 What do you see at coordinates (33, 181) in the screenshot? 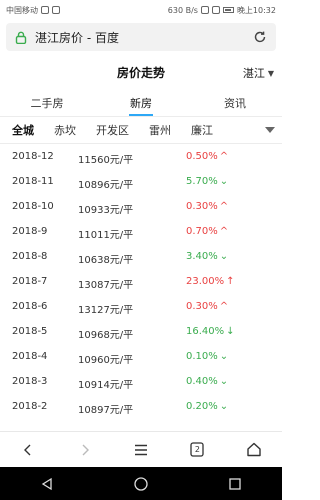
I see `row-month: 2018-11` at bounding box center [33, 181].